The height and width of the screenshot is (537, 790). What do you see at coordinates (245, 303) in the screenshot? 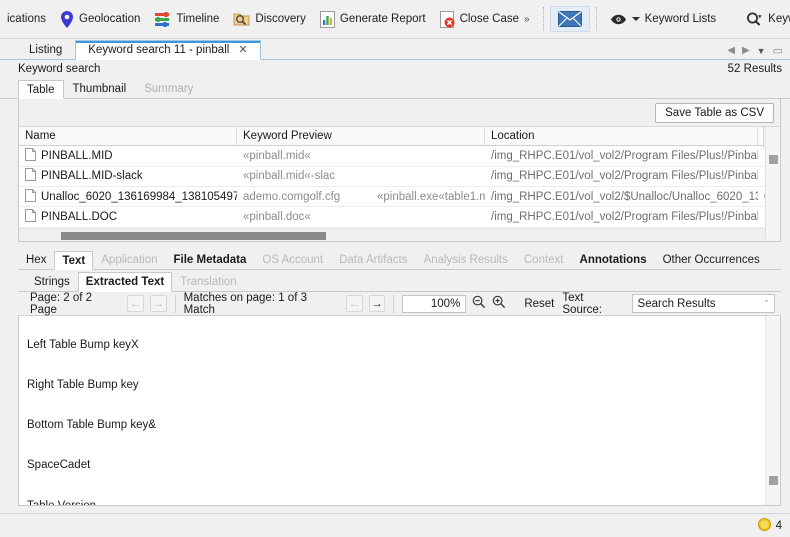
I see `matches-label: Matches on page: 1 of 3 Match` at bounding box center [245, 303].